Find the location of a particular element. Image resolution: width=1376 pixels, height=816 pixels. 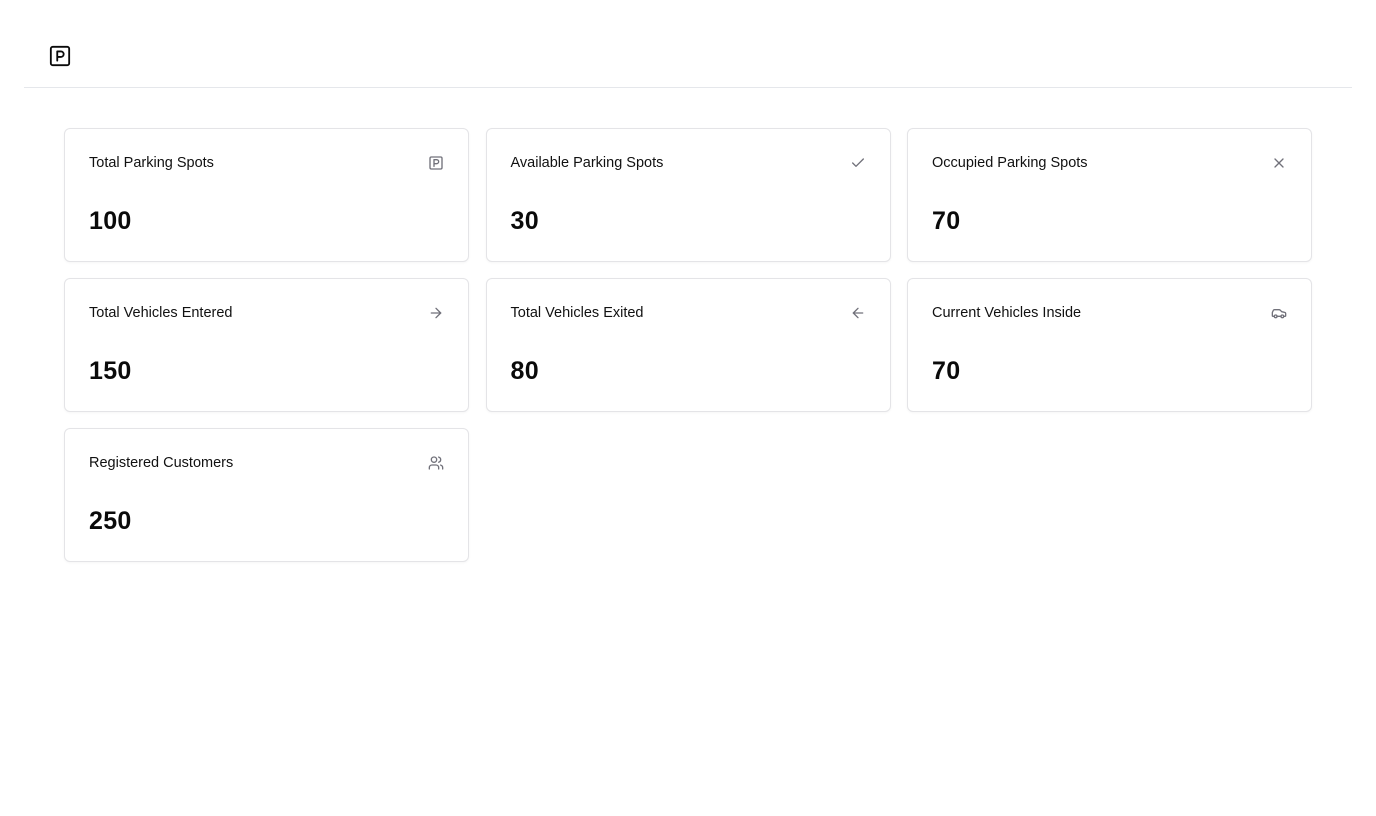

card-title: Total Vehicles Exited is located at coordinates (577, 313).